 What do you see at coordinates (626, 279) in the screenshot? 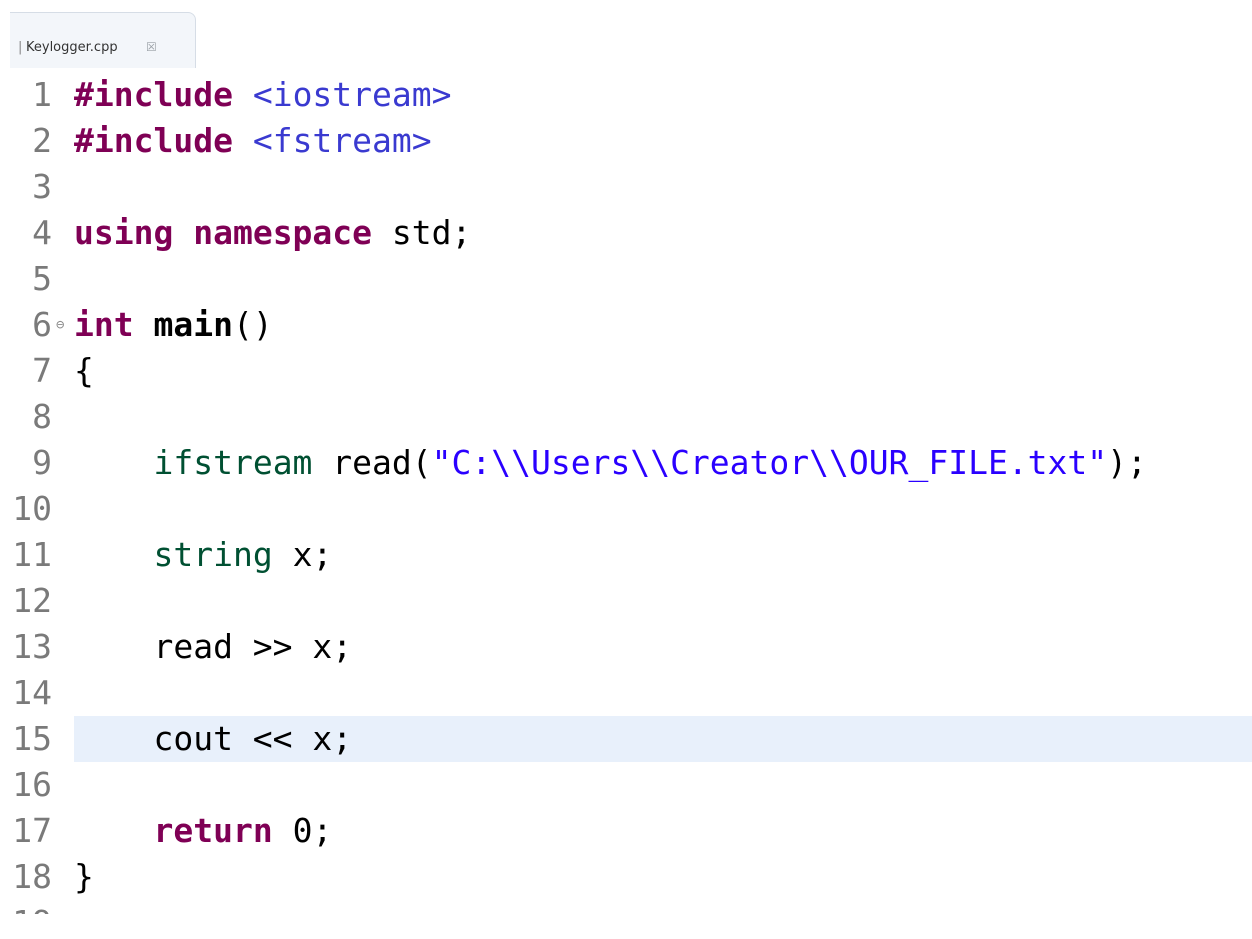
I see `code-line: 5` at bounding box center [626, 279].